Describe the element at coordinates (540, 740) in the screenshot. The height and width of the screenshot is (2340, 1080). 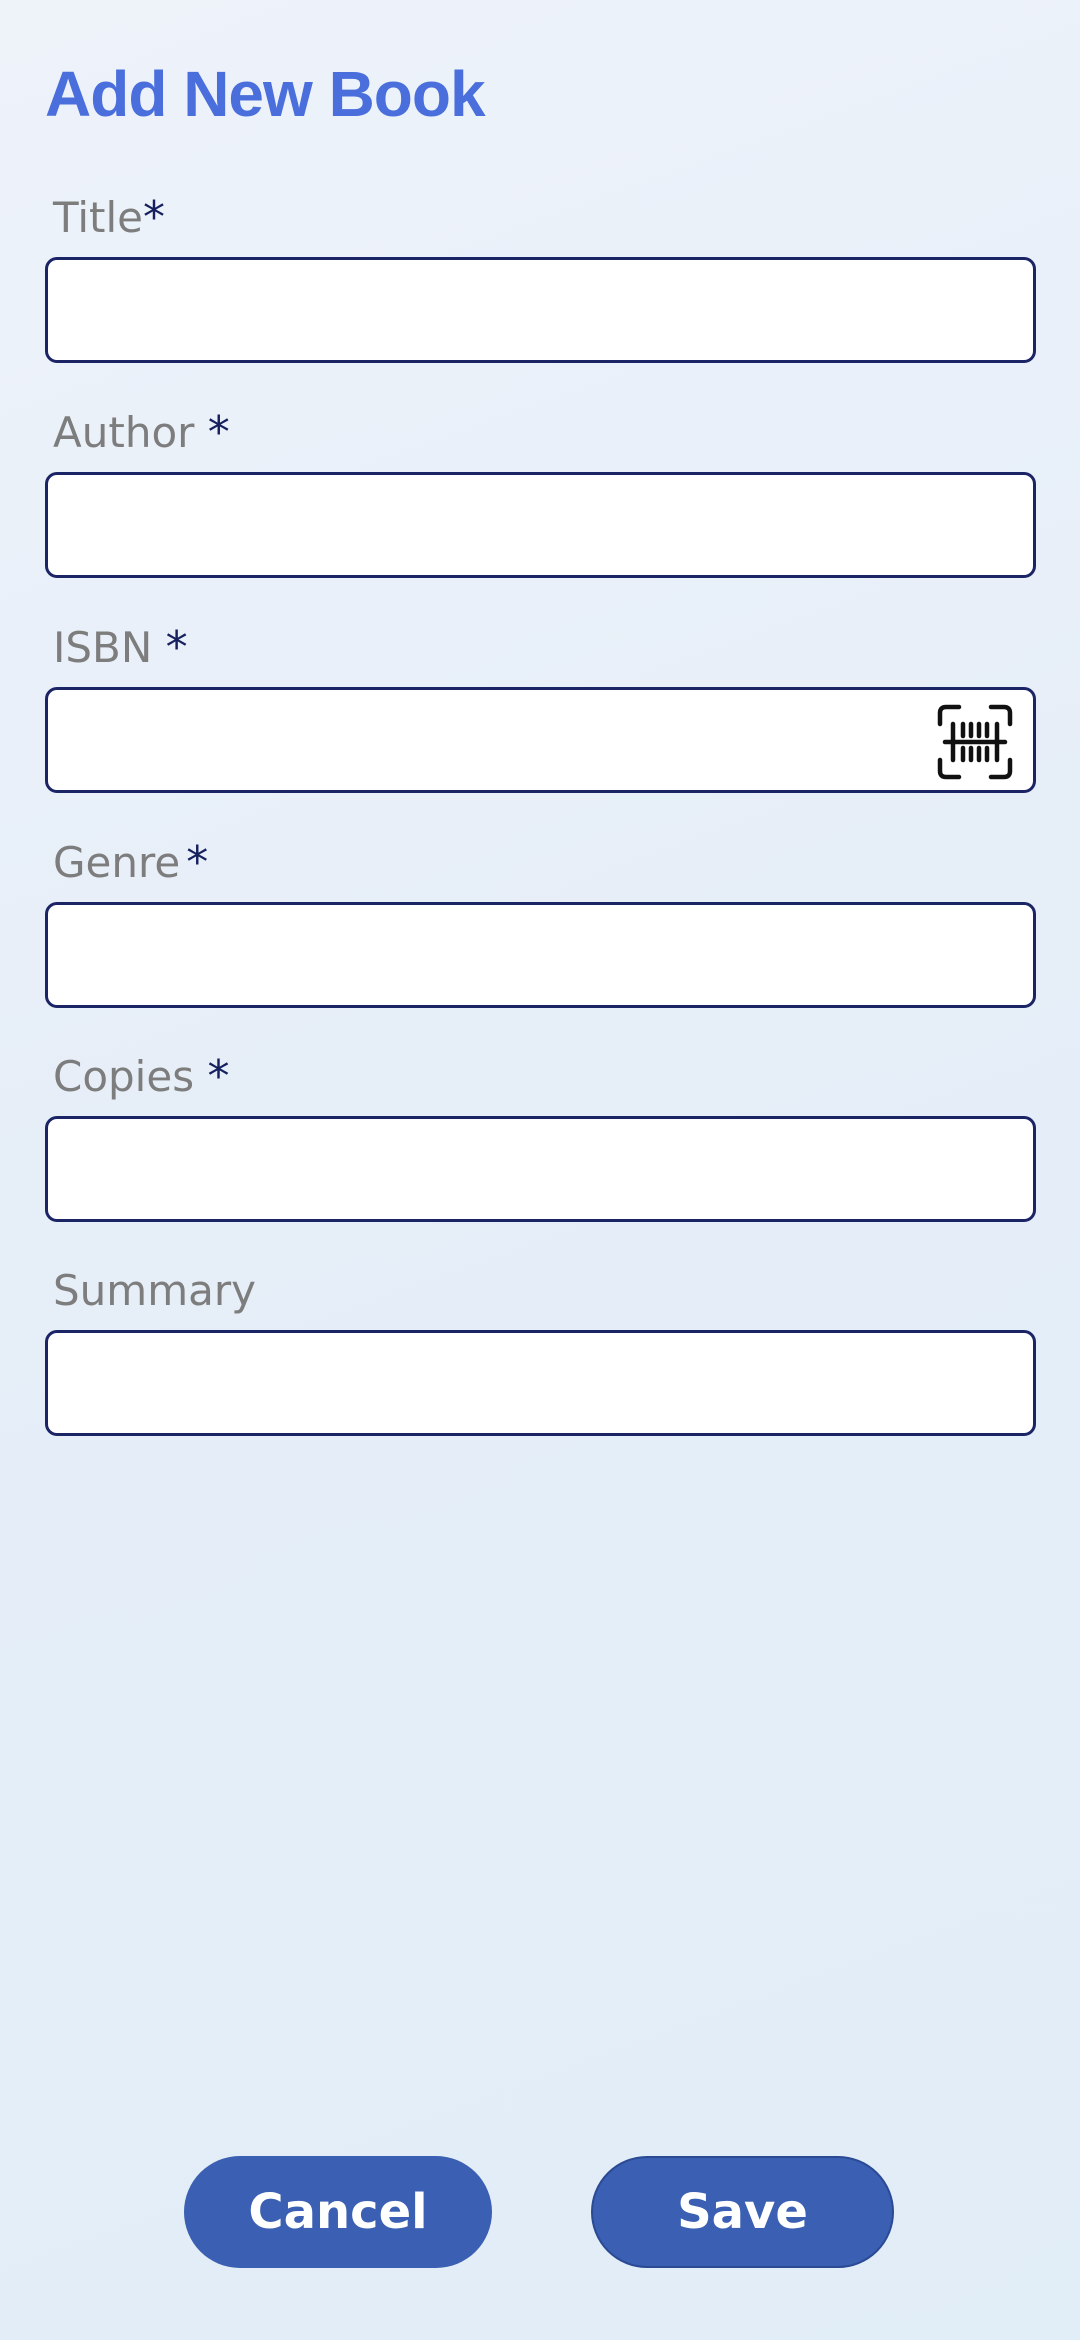
I see `isbn-input` at that location.